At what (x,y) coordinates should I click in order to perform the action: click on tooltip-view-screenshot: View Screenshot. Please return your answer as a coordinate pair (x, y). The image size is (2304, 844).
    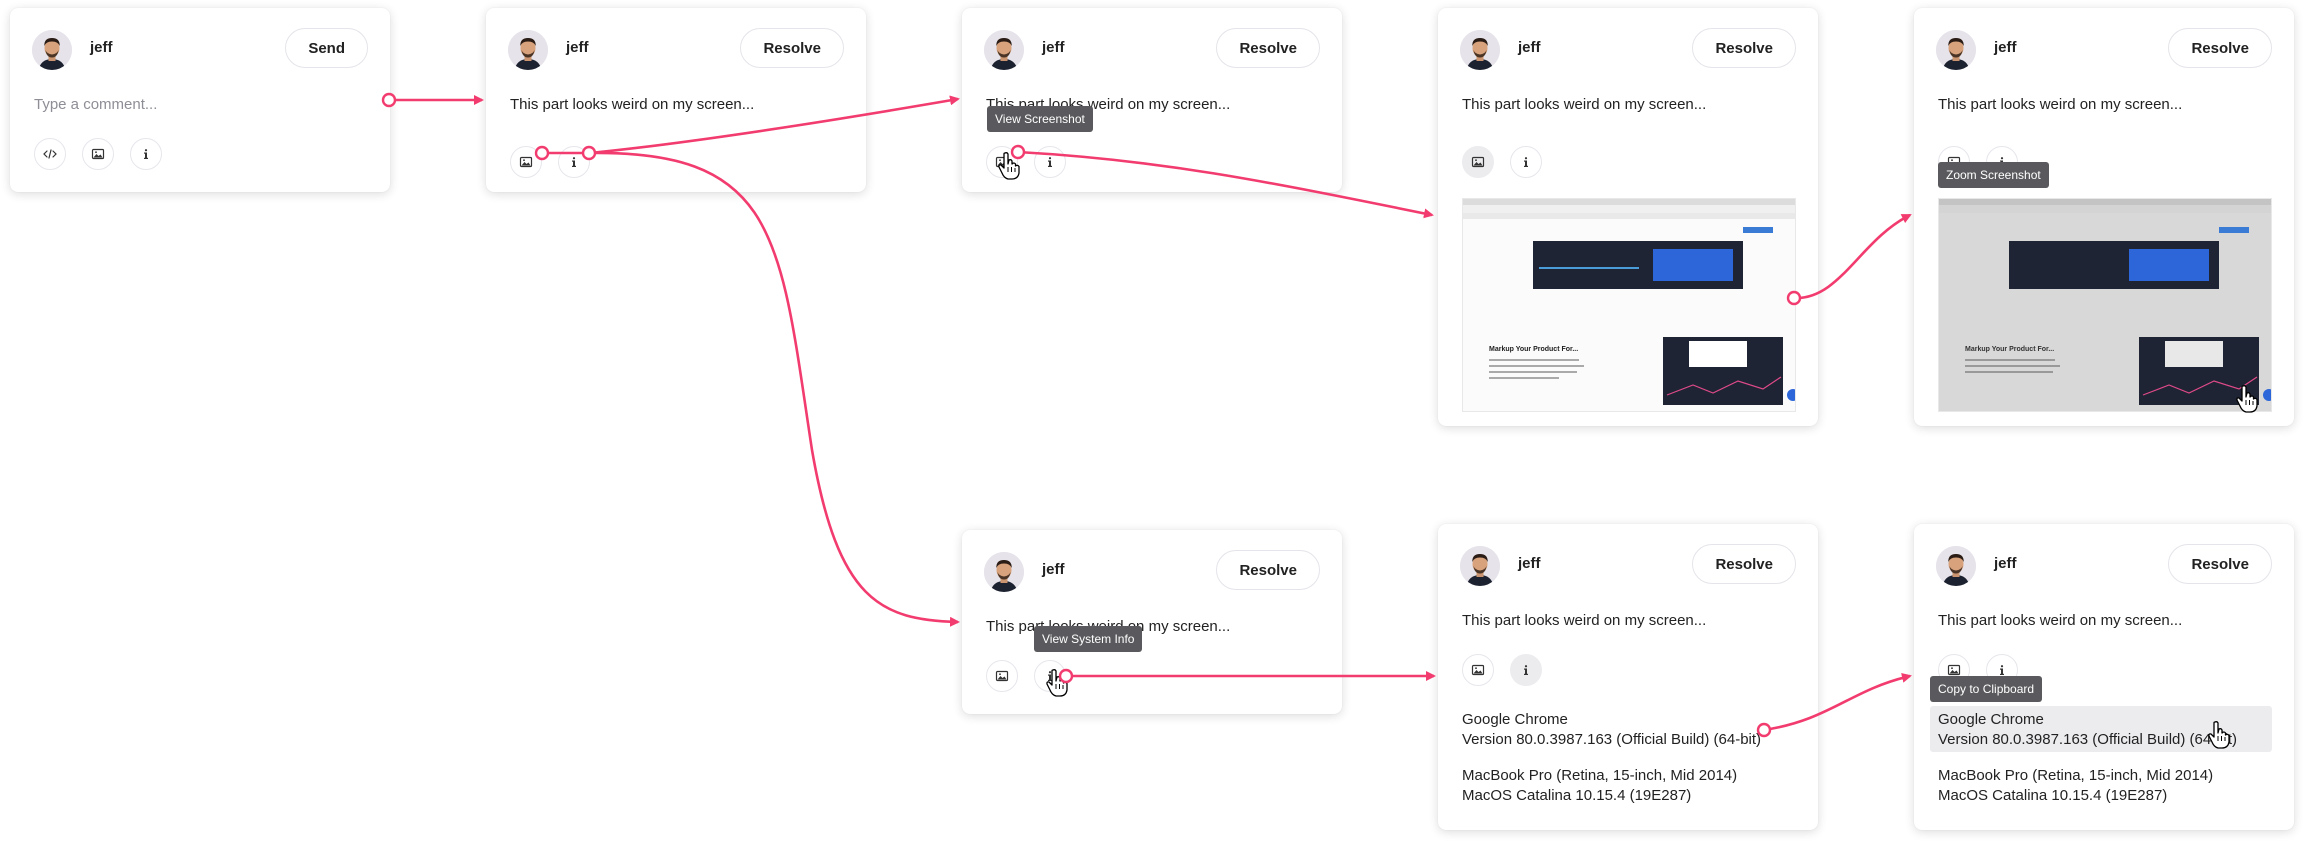
    Looking at the image, I should click on (1040, 119).